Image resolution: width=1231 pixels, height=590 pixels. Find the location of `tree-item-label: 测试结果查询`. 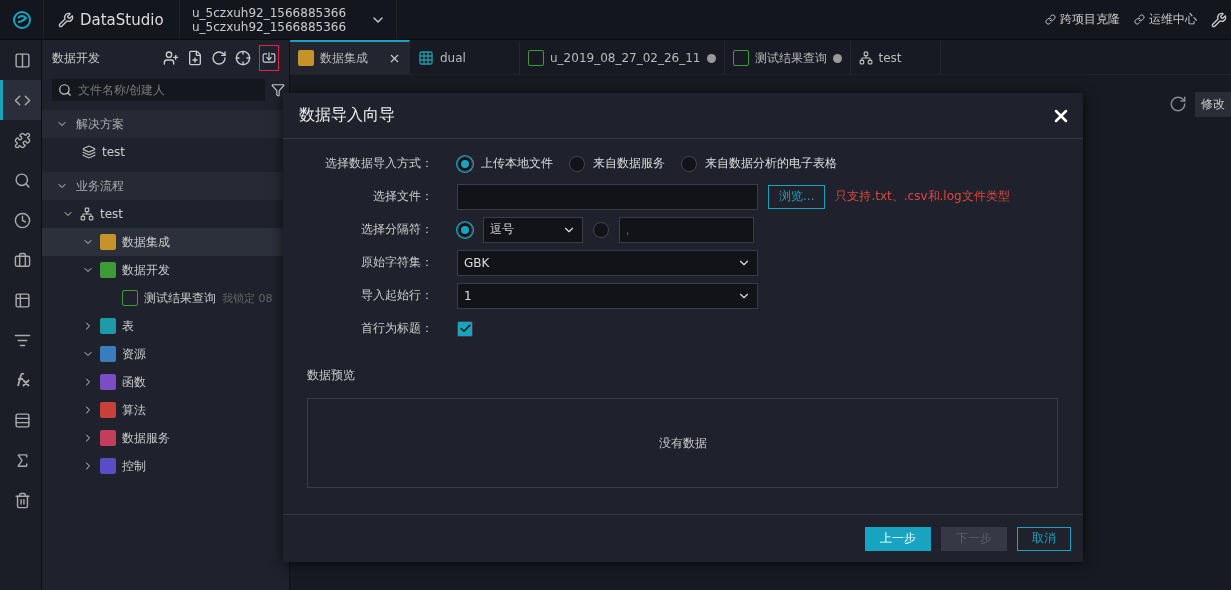

tree-item-label: 测试结果查询 is located at coordinates (180, 298).